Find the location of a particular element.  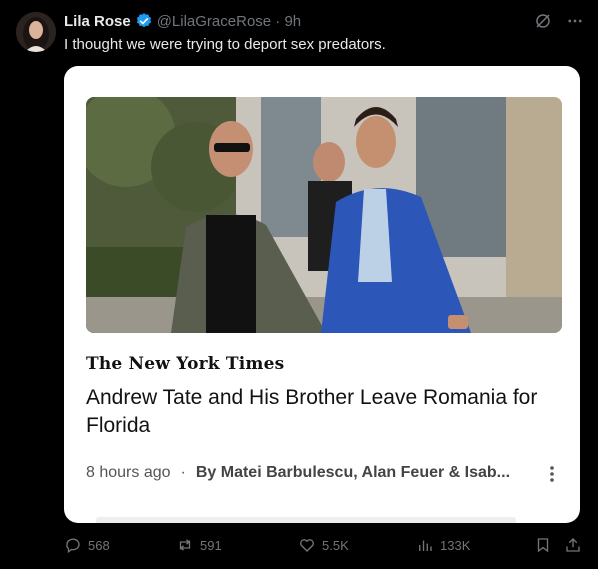

views-icon is located at coordinates (425, 545).